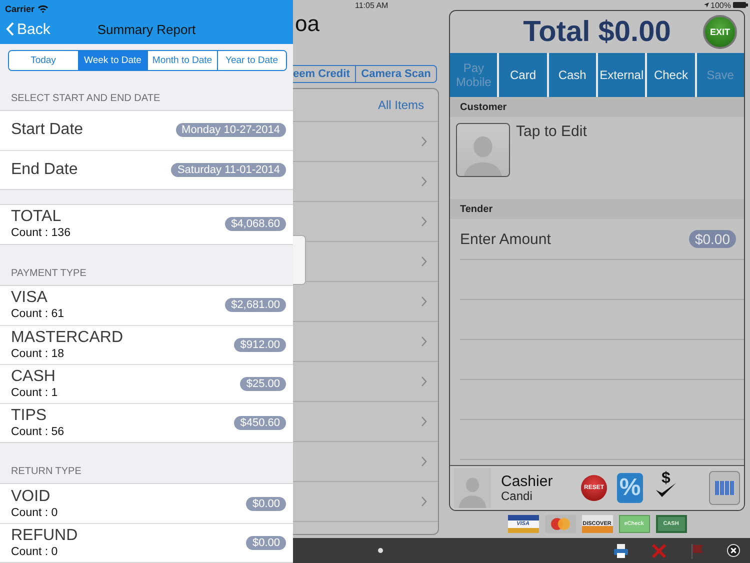 Image resolution: width=750 pixels, height=563 pixels. I want to click on printer-icon, so click(621, 550).